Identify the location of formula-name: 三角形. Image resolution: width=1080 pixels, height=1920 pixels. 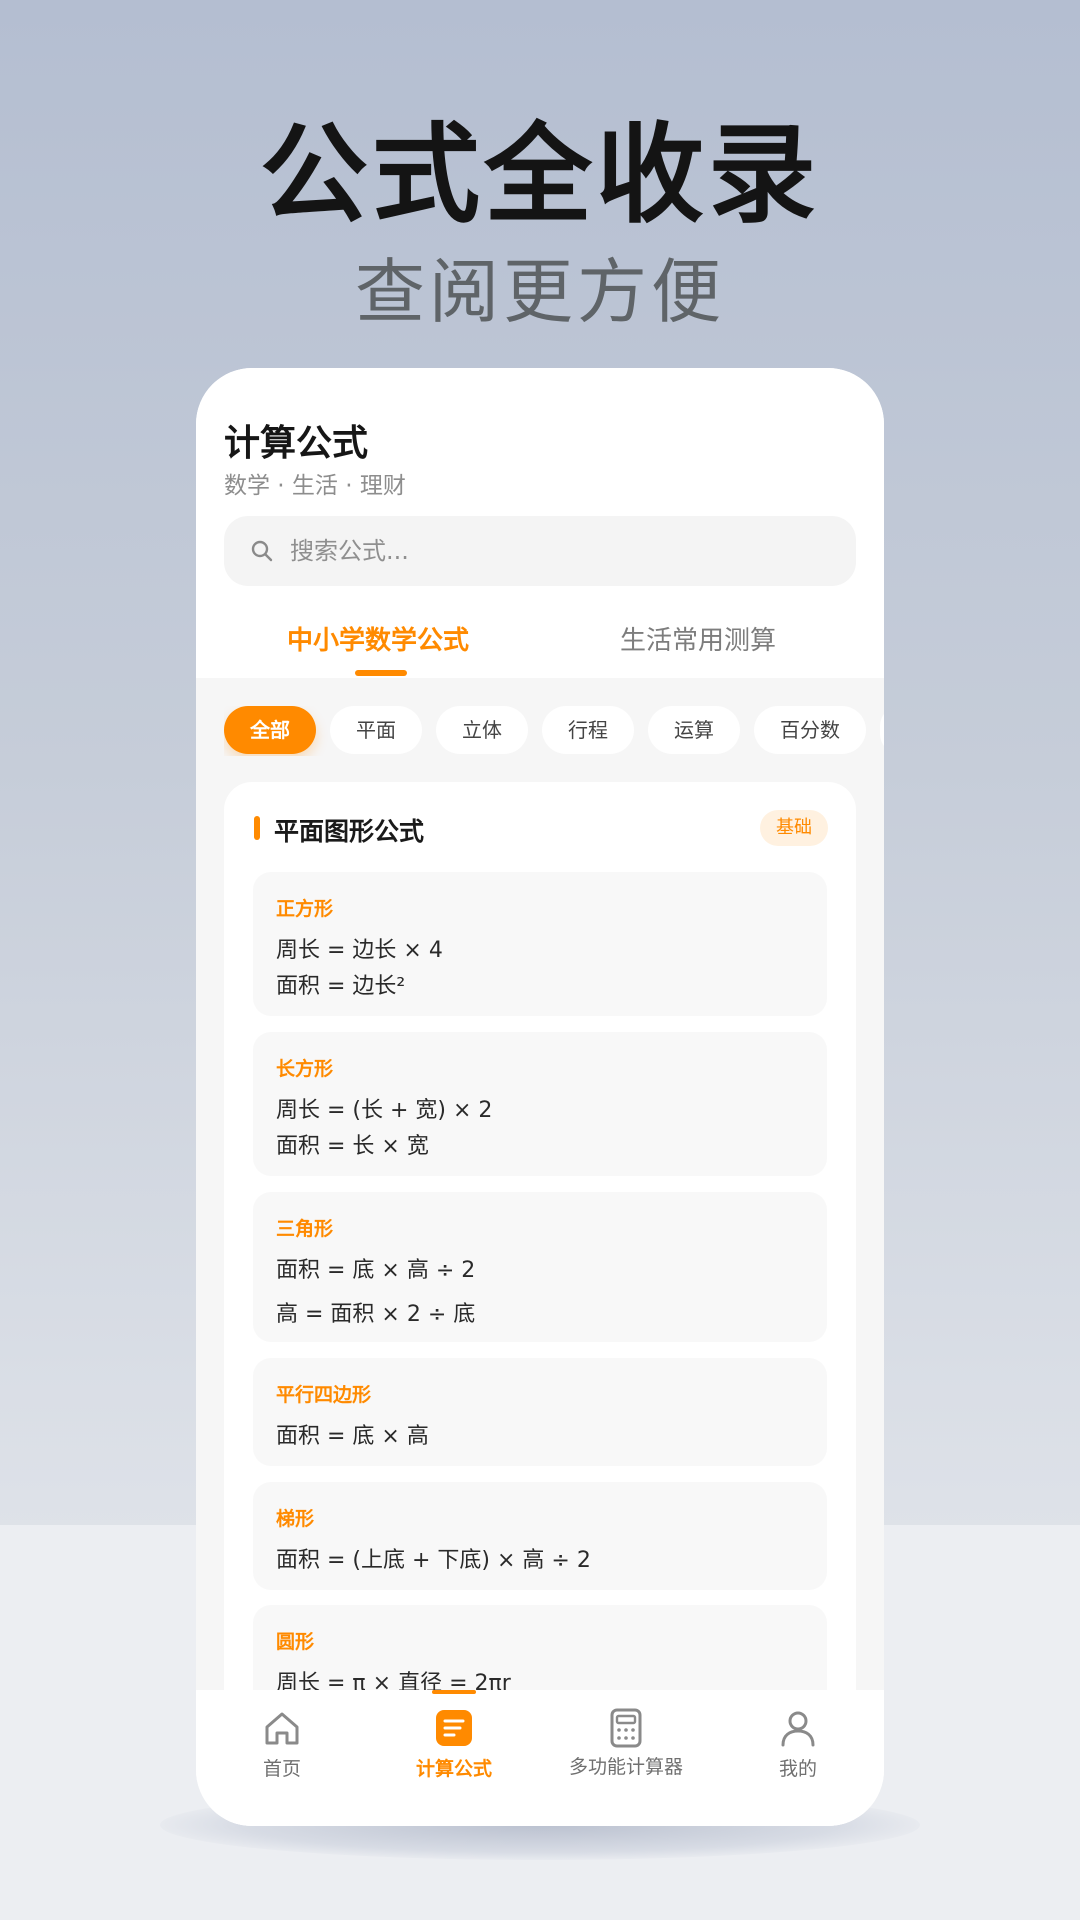
(305, 1229).